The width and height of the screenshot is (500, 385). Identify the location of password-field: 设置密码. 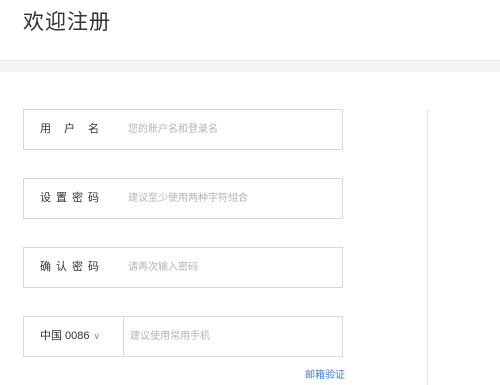
(183, 198).